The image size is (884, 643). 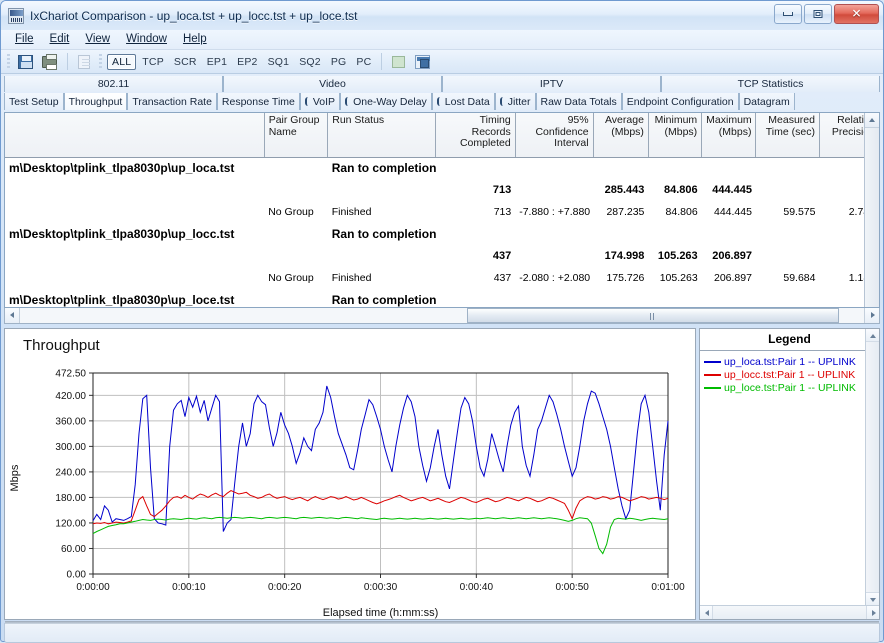 What do you see at coordinates (217, 62) in the screenshot?
I see `filter-ep1-button: EP1` at bounding box center [217, 62].